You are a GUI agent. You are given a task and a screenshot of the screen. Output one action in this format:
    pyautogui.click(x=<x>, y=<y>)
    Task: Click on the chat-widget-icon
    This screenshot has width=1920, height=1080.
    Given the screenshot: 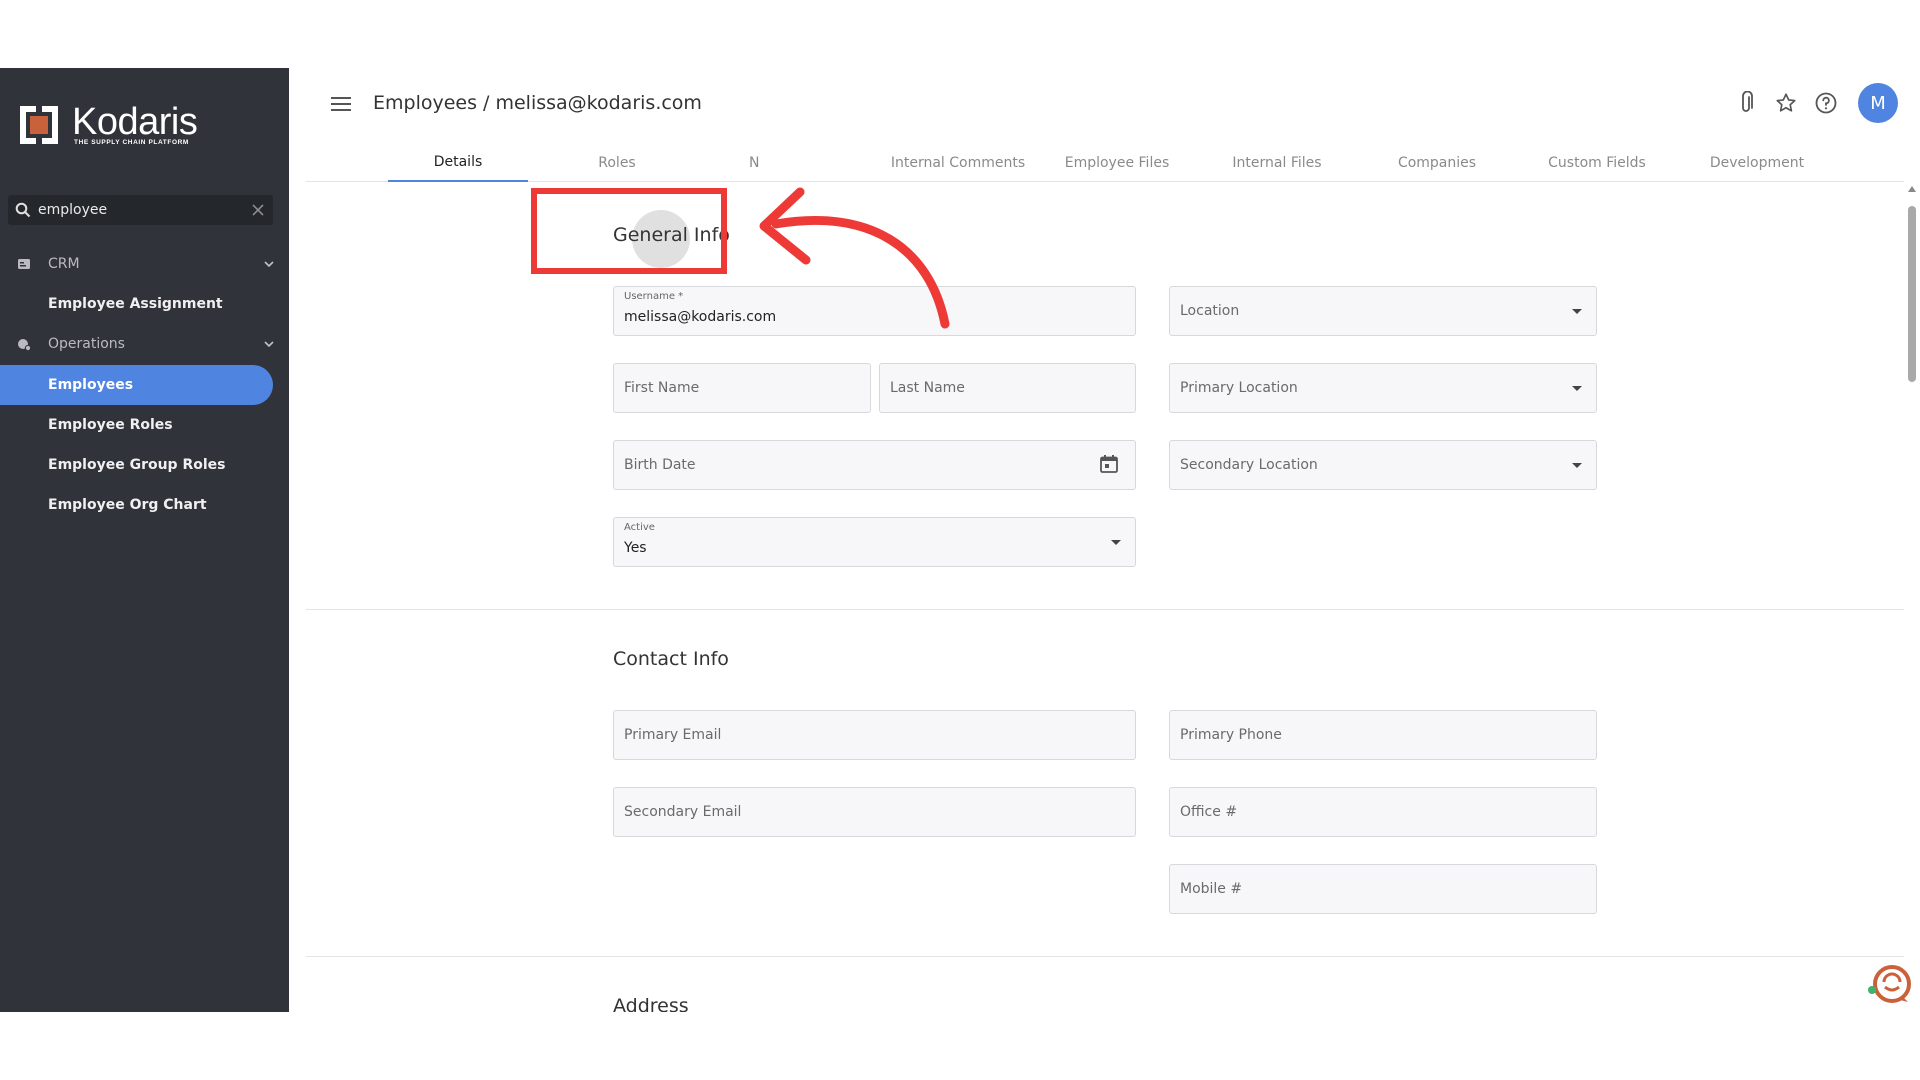 What is the action you would take?
    pyautogui.click(x=1890, y=984)
    